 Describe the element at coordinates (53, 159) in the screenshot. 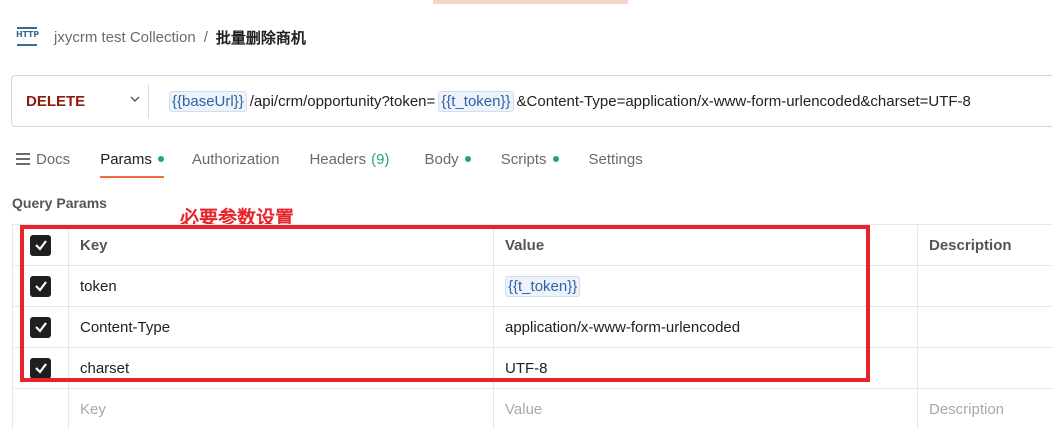

I see `tab-label: Docs` at that location.